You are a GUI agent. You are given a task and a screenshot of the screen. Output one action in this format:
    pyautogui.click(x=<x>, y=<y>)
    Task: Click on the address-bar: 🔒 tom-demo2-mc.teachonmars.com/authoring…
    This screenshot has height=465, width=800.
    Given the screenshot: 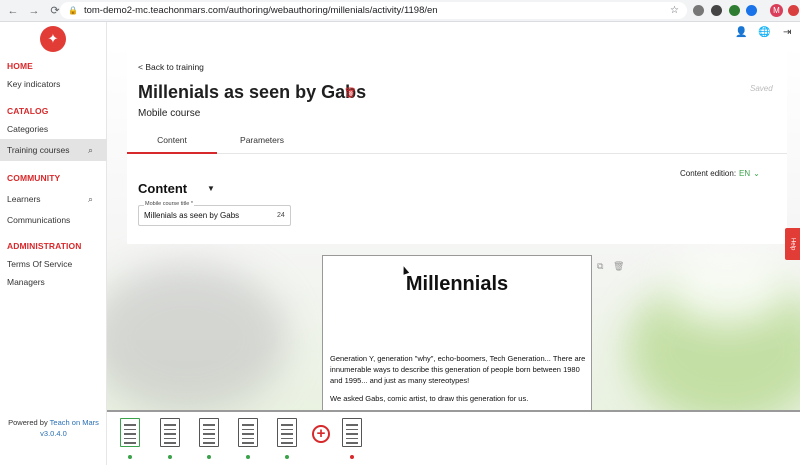 What is the action you would take?
    pyautogui.click(x=373, y=10)
    